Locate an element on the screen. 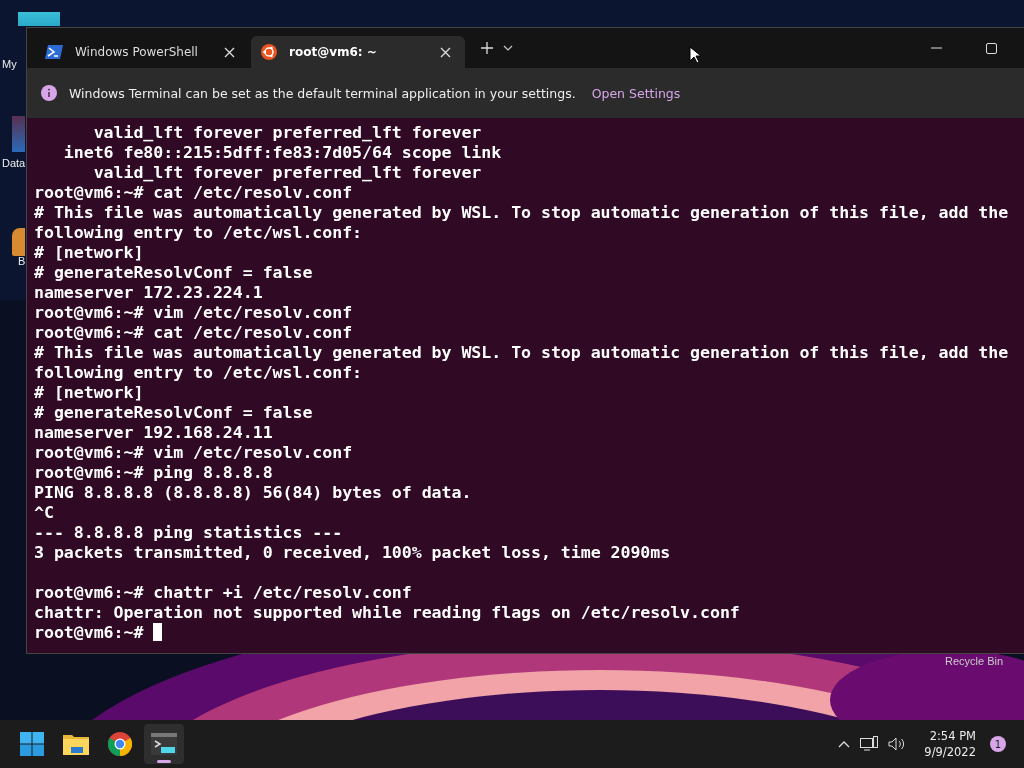 The width and height of the screenshot is (1024, 768). text-cursor is located at coordinates (158, 632).